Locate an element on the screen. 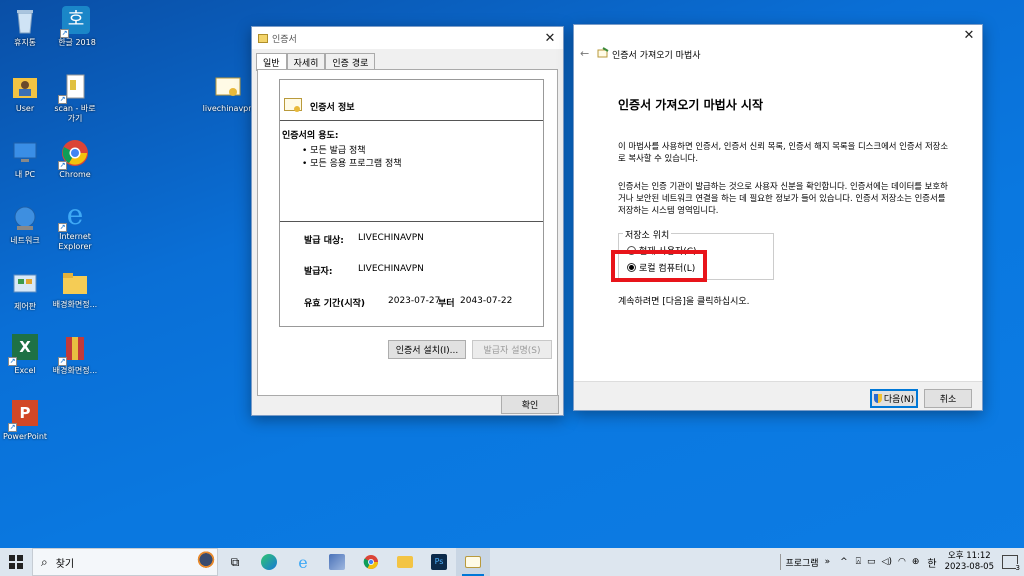 Image resolution: width=1024 pixels, height=576 pixels. control-panel-icon is located at coordinates (25, 285).